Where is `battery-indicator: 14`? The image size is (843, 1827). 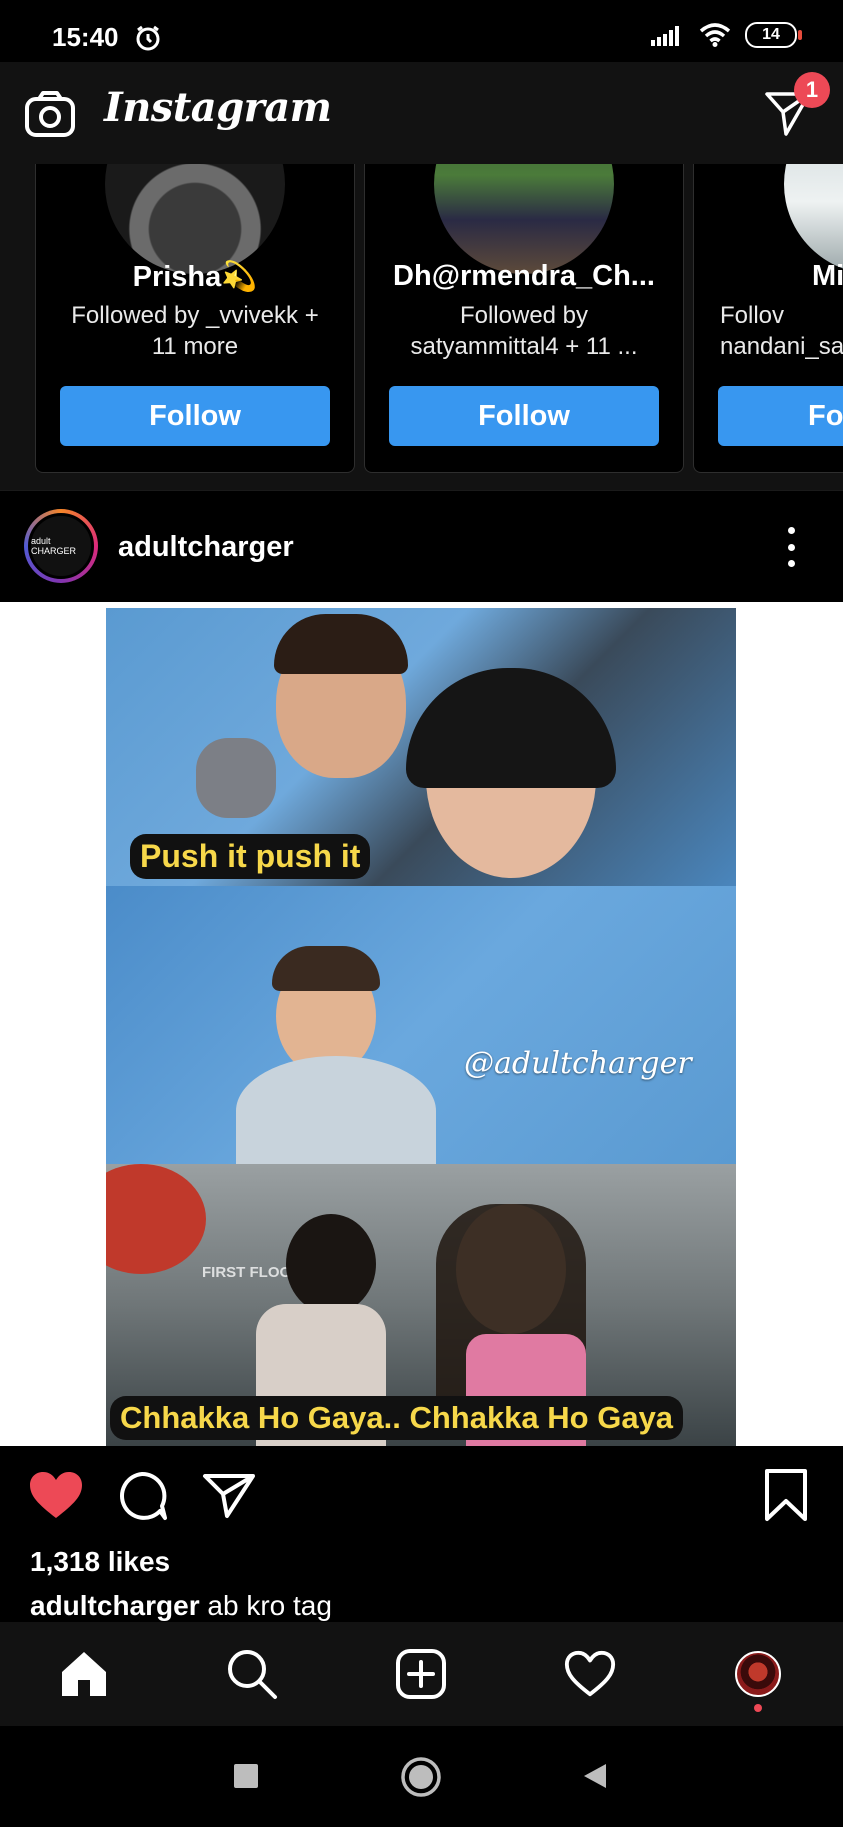 battery-indicator: 14 is located at coordinates (773, 35).